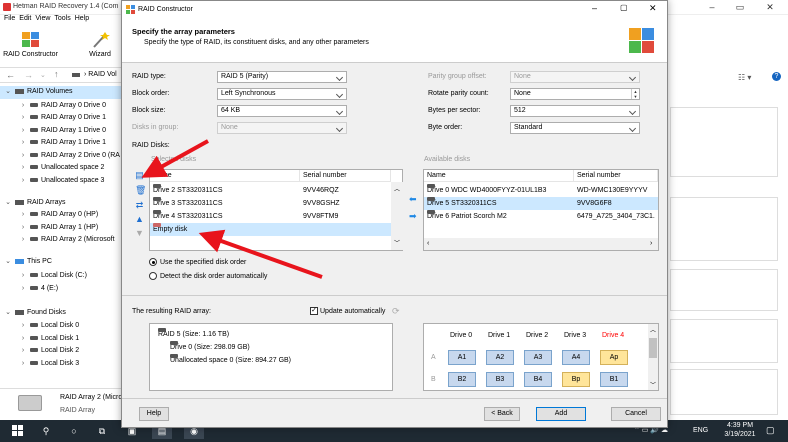 Image resolution: width=788 pixels, height=442 pixels. Describe the element at coordinates (260, 254) in the screenshot. I see `arrow-to-empty-disk` at that location.